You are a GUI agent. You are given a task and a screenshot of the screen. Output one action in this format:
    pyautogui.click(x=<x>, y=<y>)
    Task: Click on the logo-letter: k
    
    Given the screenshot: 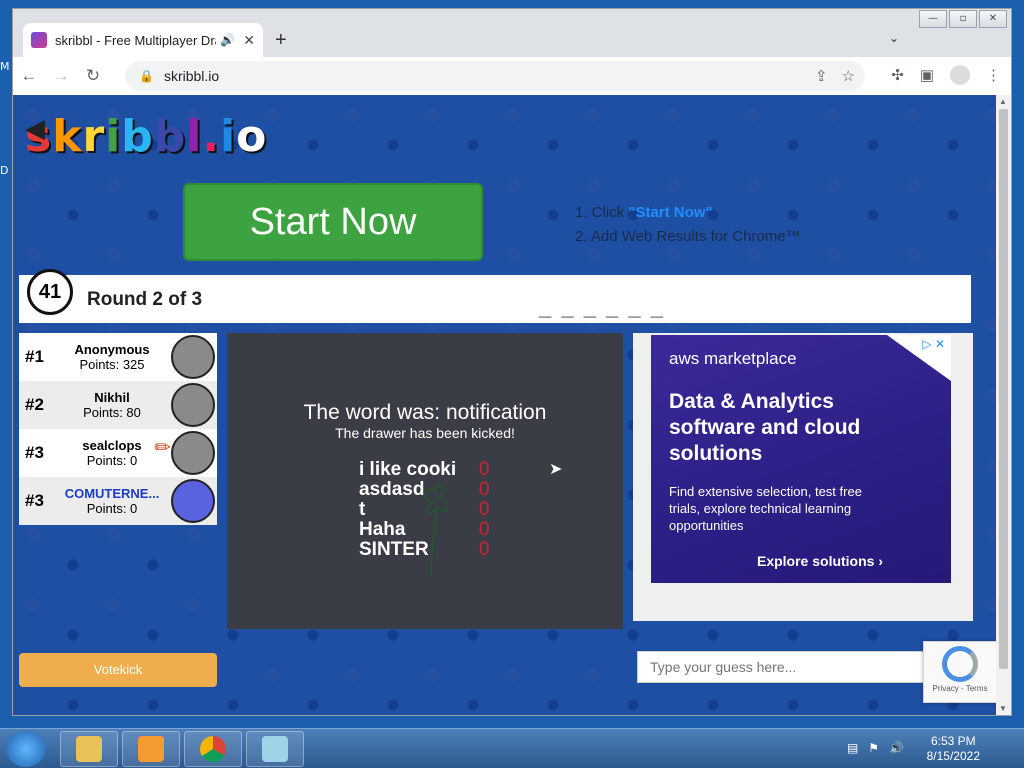 What is the action you would take?
    pyautogui.click(x=67, y=136)
    